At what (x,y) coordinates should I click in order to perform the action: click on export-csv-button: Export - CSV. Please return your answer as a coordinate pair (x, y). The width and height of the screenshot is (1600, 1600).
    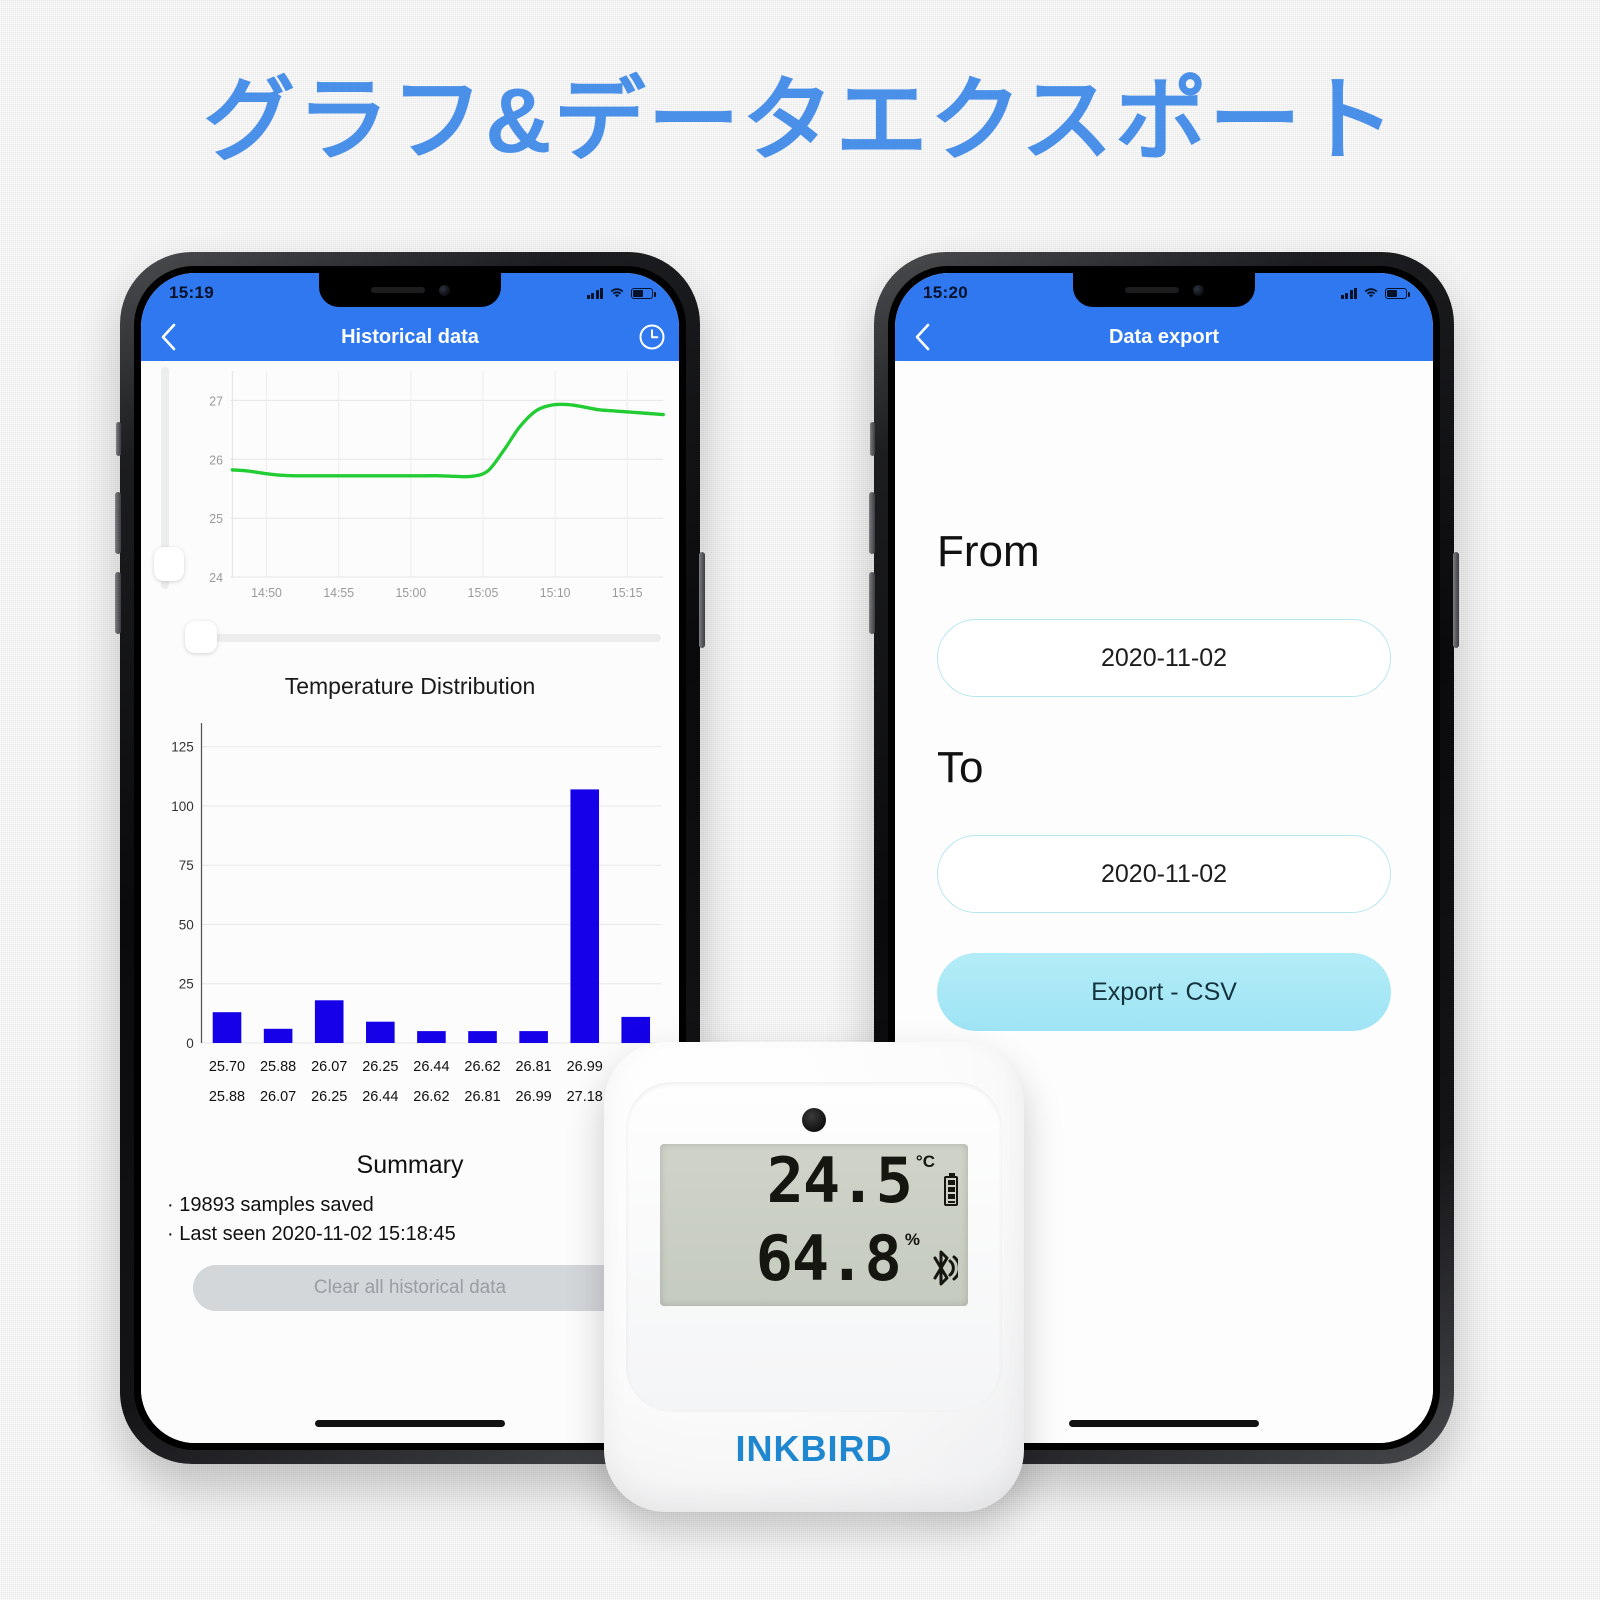
    Looking at the image, I should click on (1164, 992).